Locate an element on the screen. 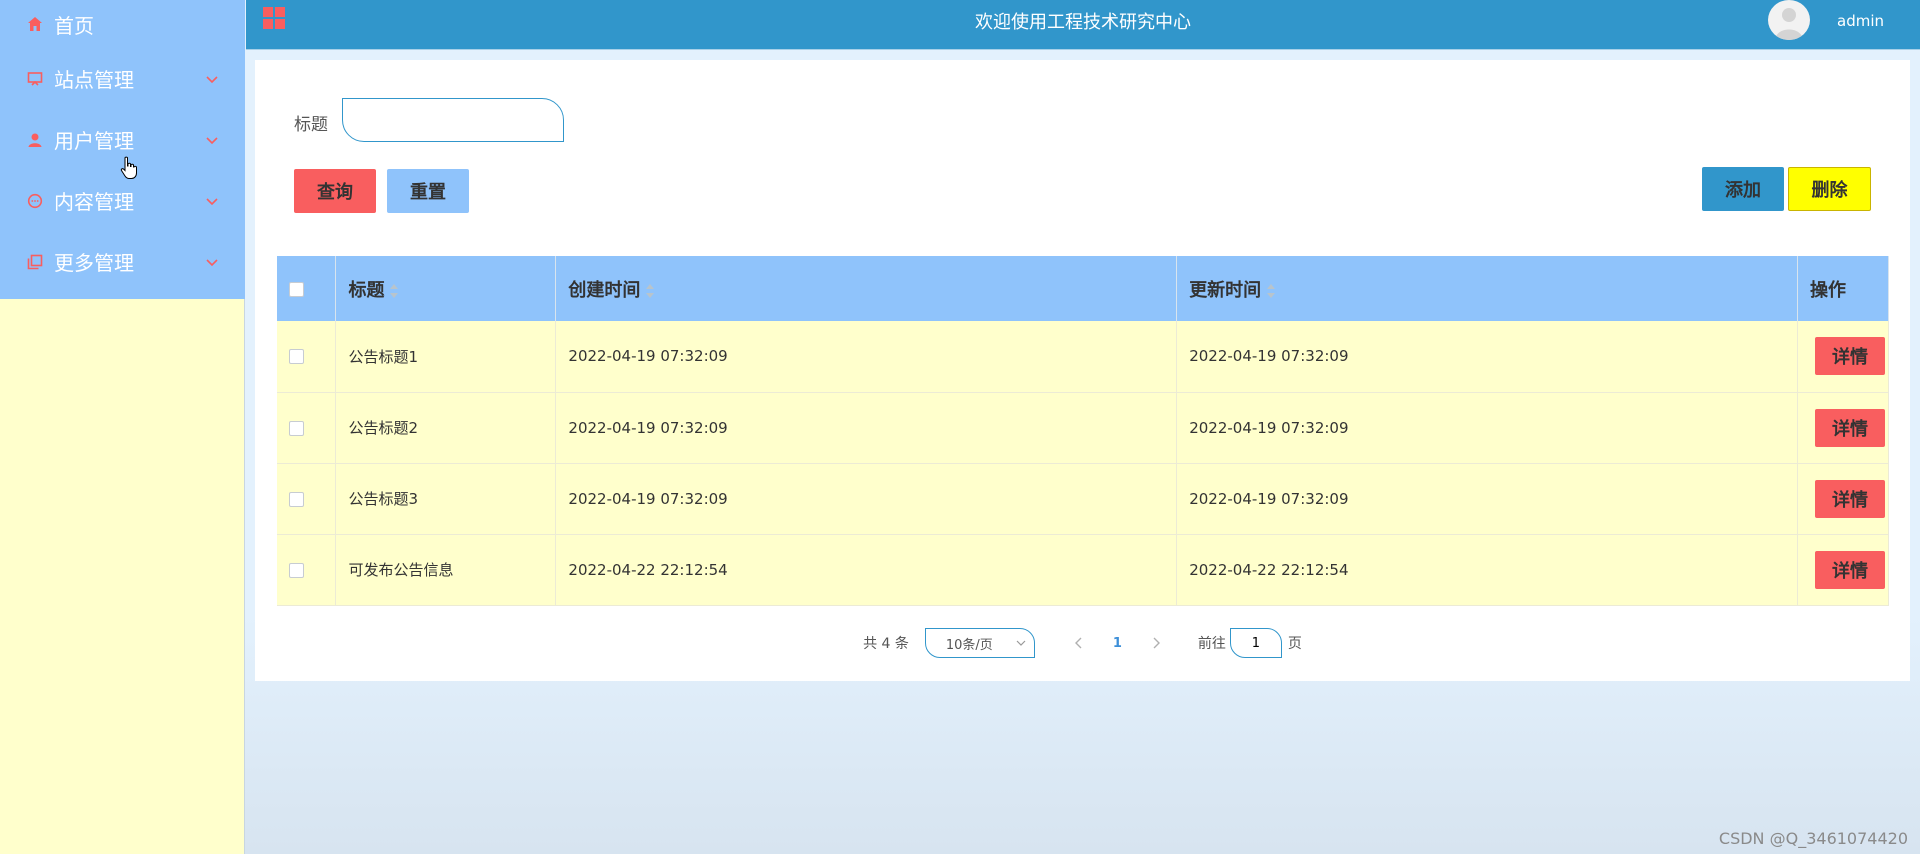 The width and height of the screenshot is (1920, 854). pagination: 共 4 条 10条/页 1 前往 页 is located at coordinates (1082, 643).